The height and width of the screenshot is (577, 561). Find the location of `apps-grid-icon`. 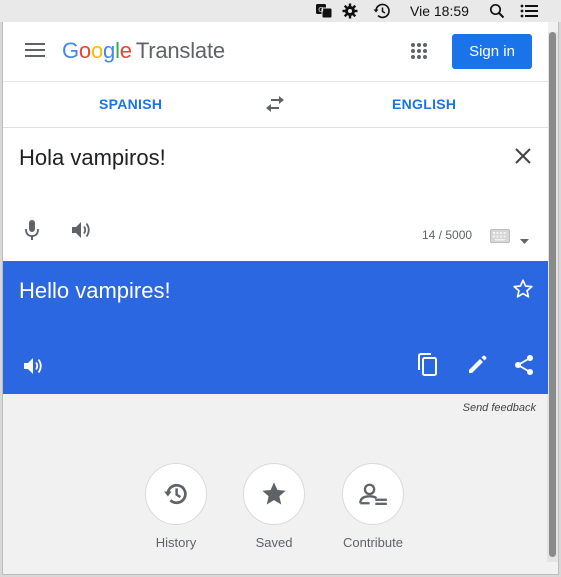

apps-grid-icon is located at coordinates (419, 51).